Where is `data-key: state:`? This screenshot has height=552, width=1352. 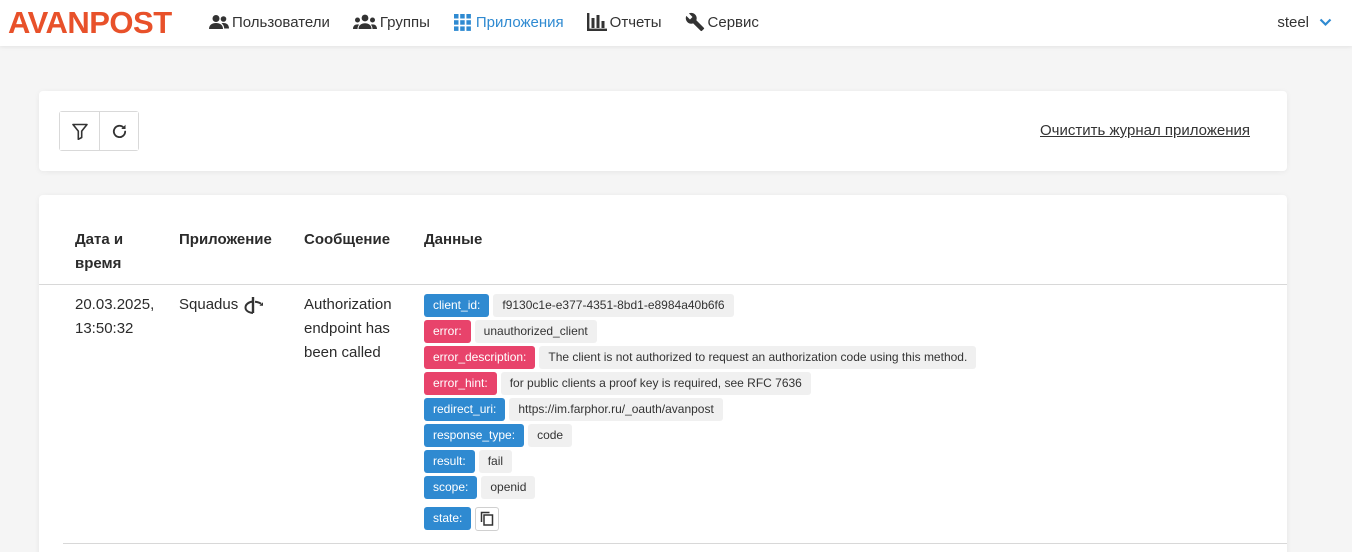 data-key: state: is located at coordinates (448, 518).